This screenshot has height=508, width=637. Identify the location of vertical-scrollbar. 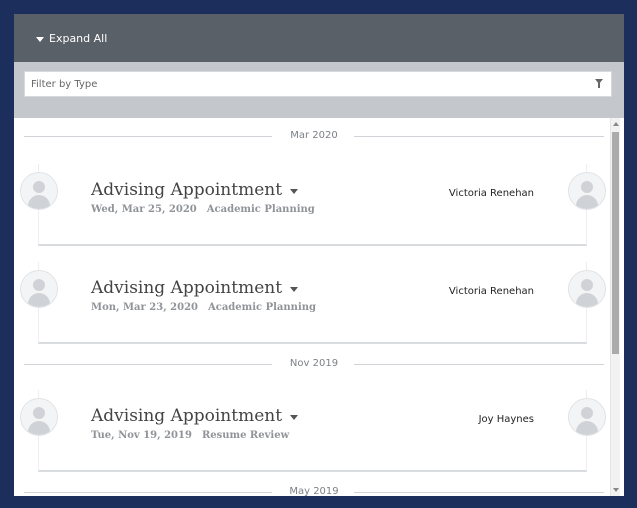
(615, 307).